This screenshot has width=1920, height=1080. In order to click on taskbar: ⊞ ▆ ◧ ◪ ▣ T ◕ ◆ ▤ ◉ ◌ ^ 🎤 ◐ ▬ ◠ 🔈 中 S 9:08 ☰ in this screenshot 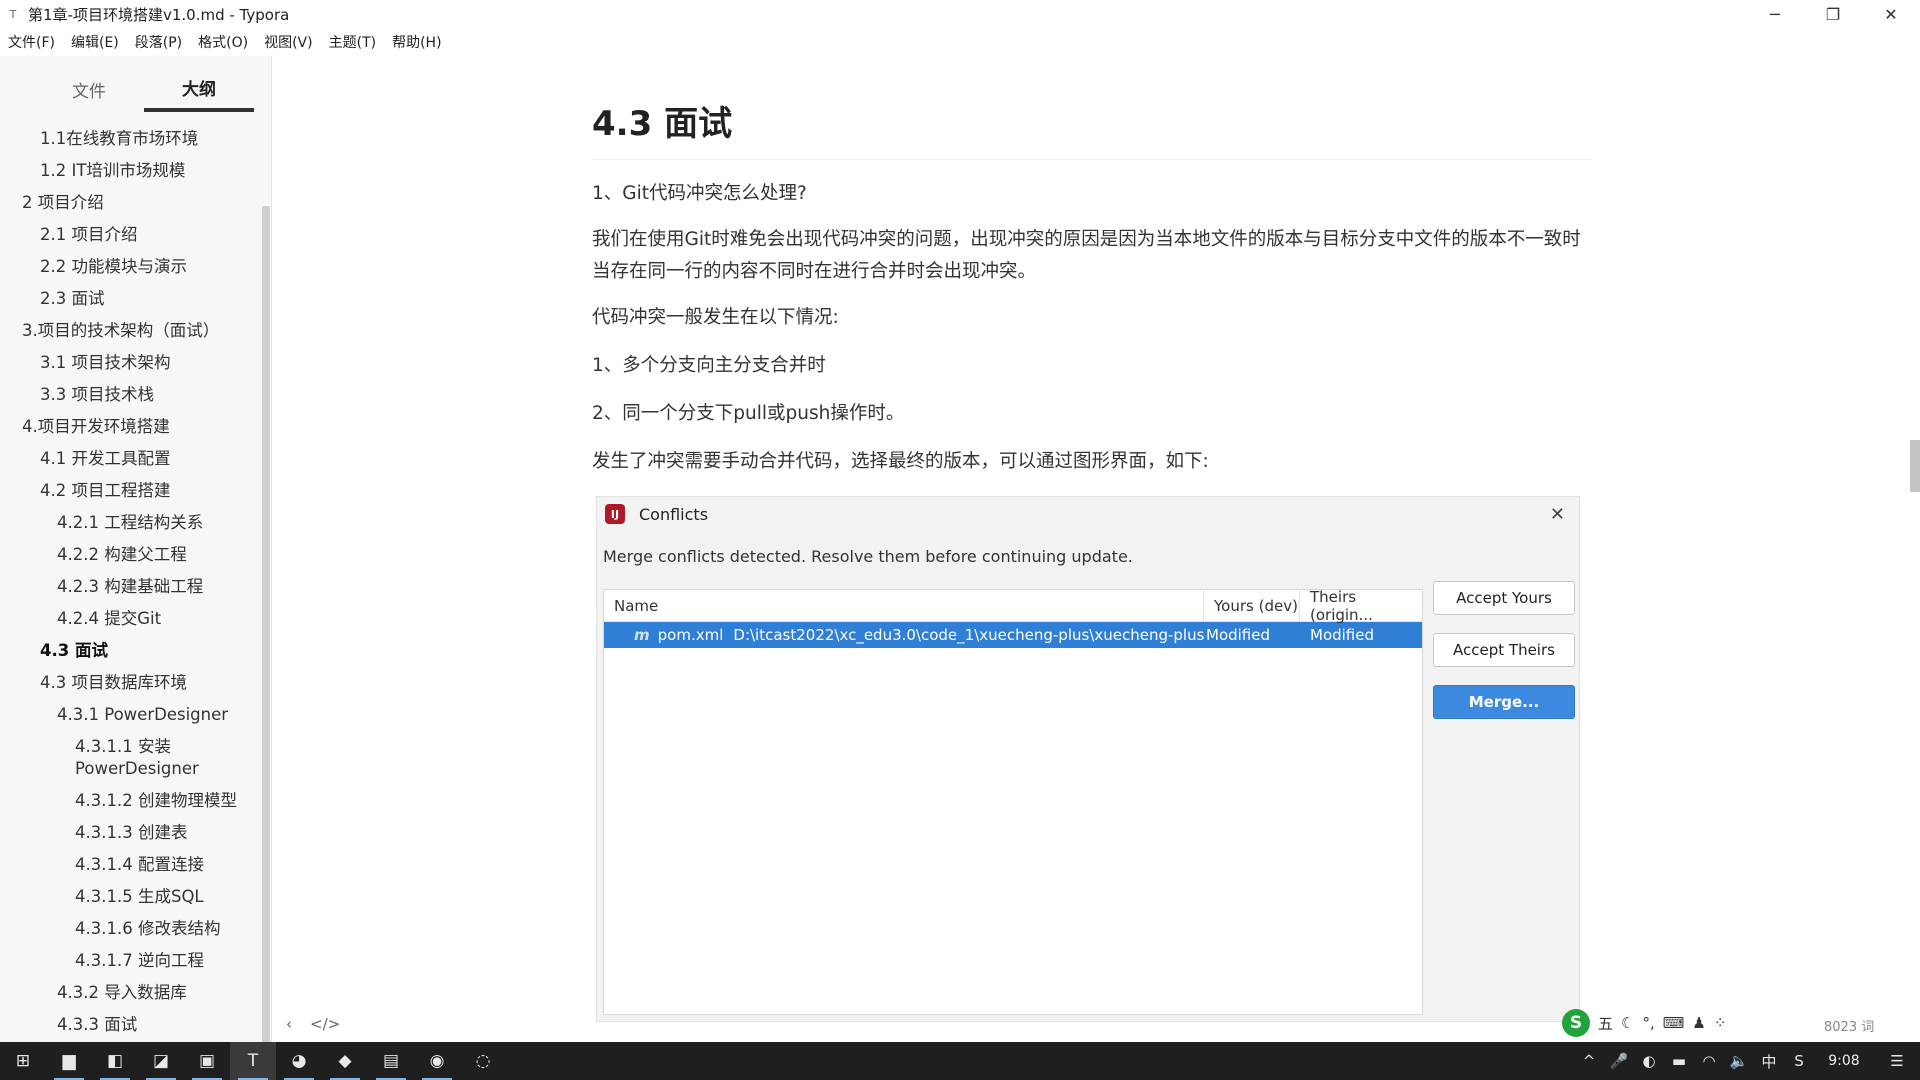, I will do `click(960, 1061)`.